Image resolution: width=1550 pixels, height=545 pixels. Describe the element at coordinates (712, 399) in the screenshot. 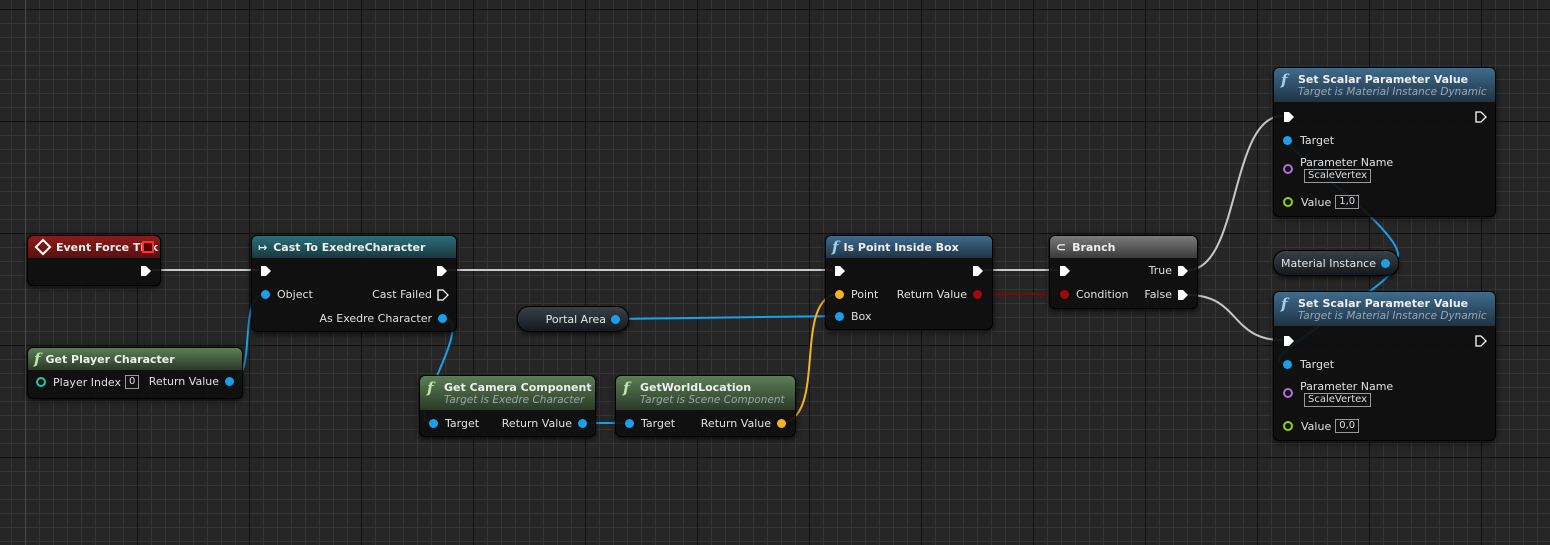

I see `node-subtitle: Target is Scene Component` at that location.